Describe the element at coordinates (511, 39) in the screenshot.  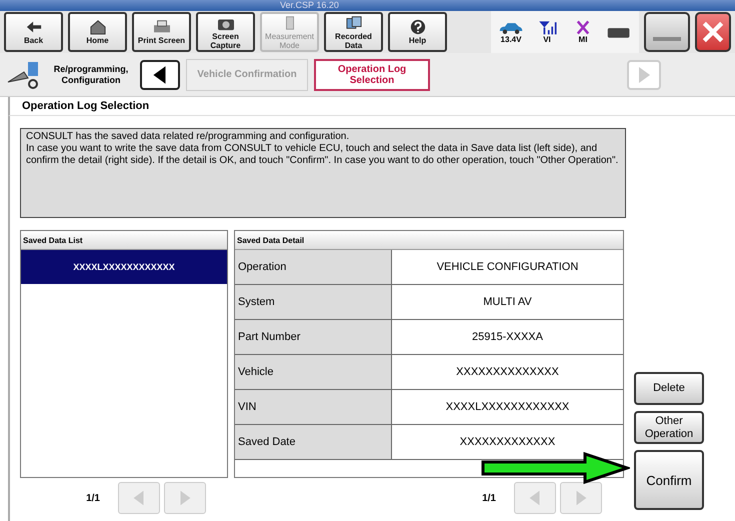
I see `voltage-label: 13.4V` at that location.